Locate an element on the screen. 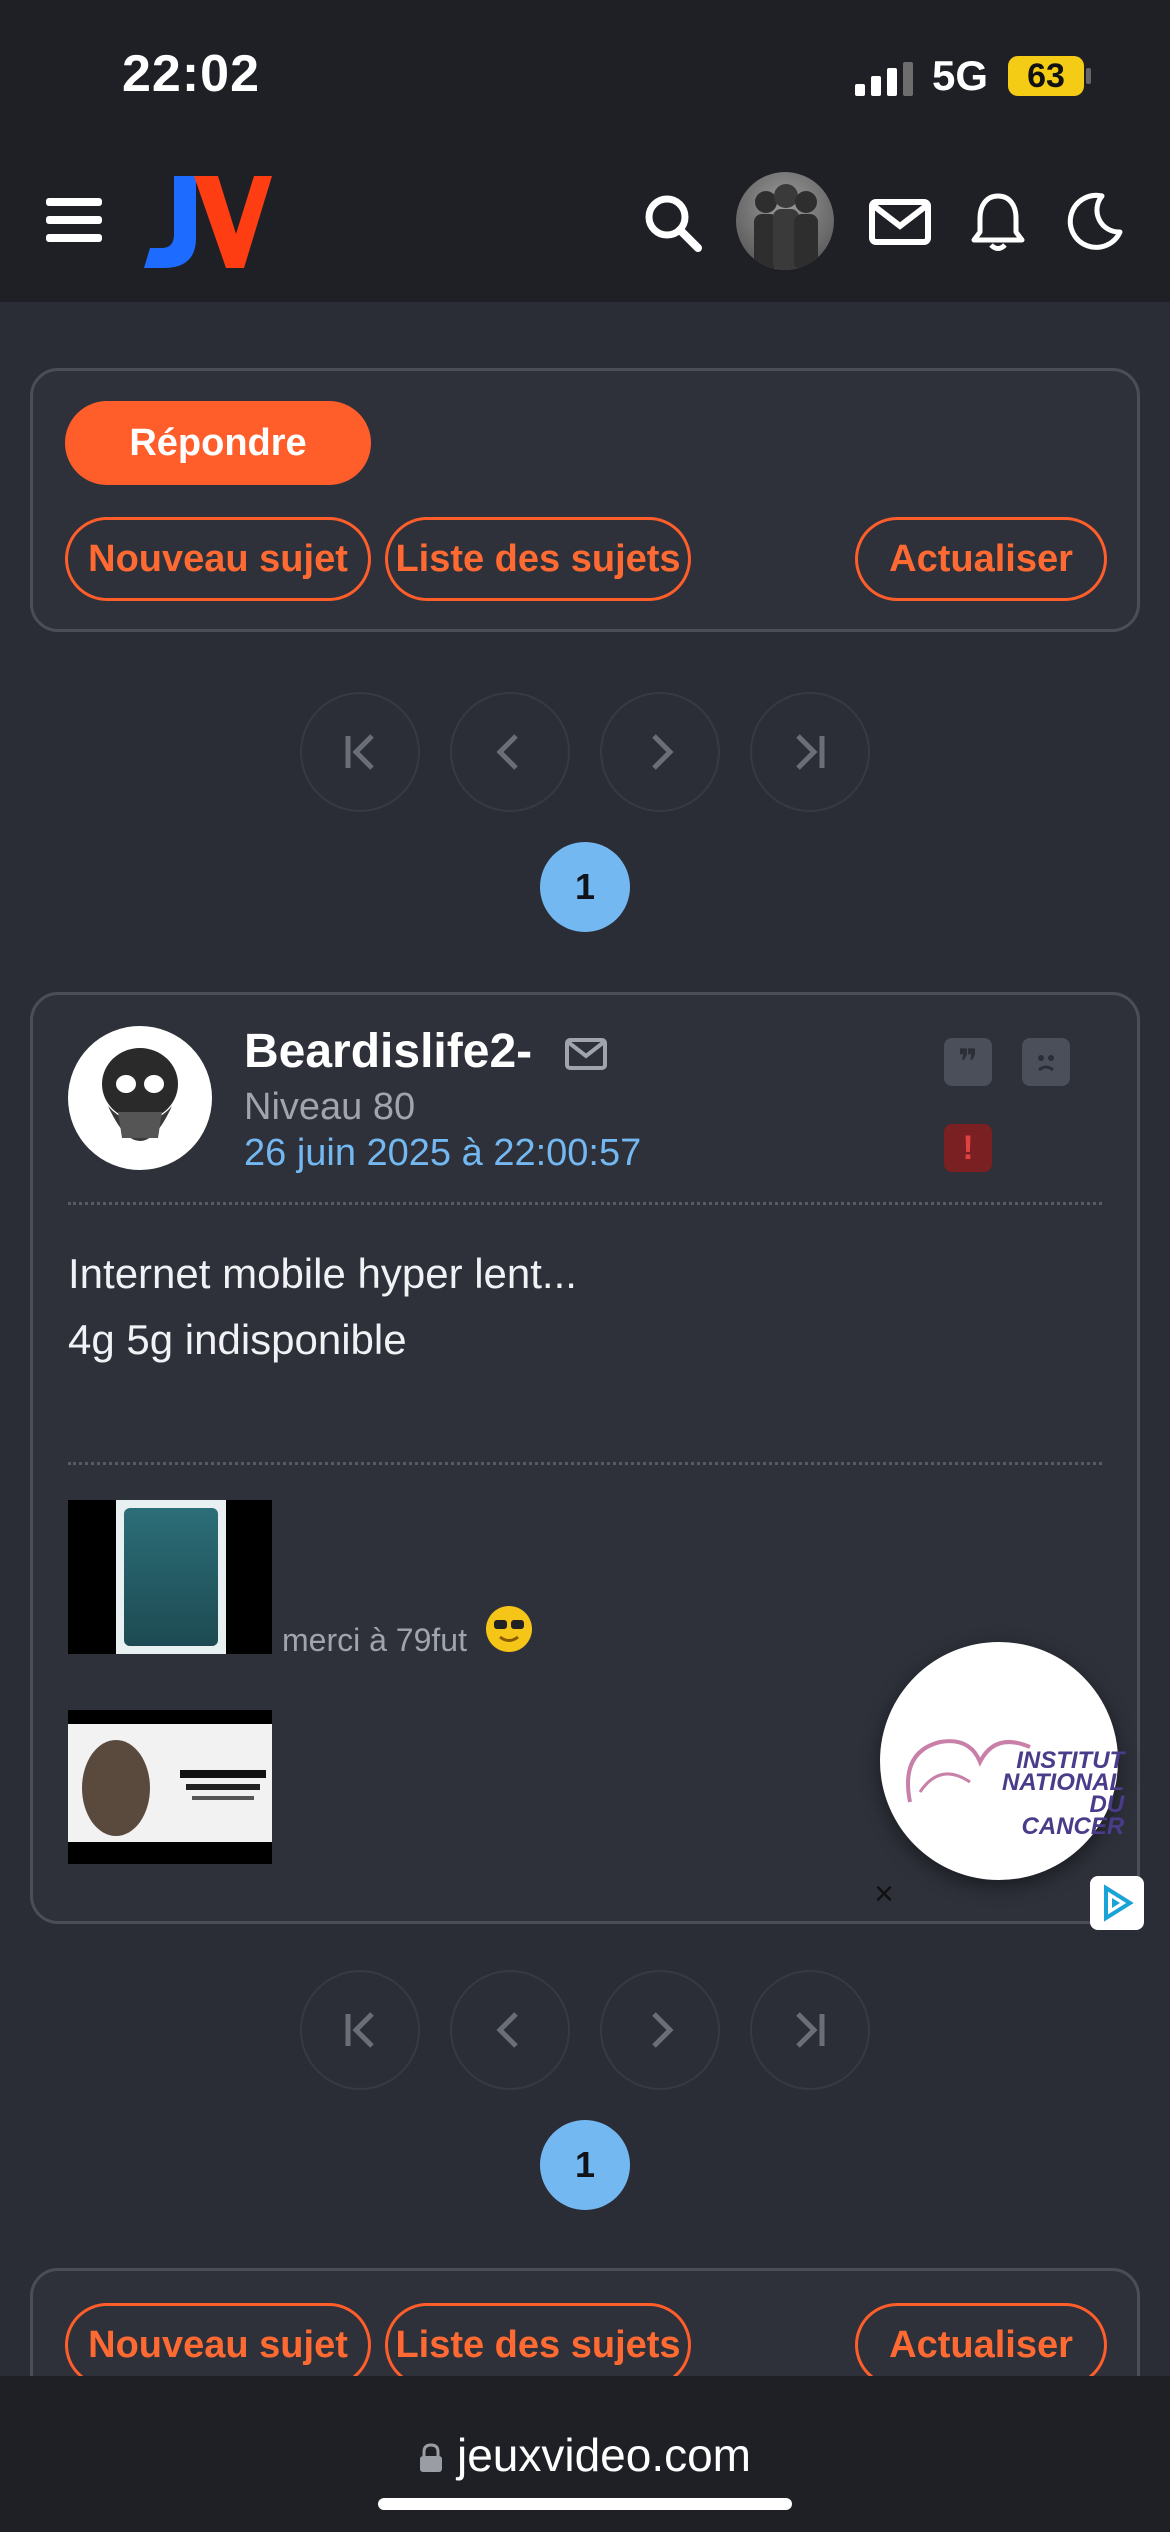  silhouettes-icon is located at coordinates (786, 227).